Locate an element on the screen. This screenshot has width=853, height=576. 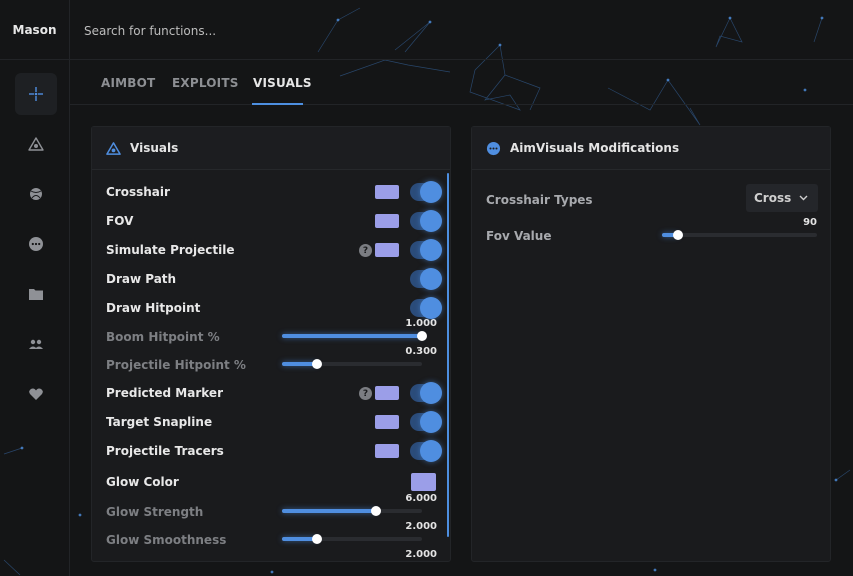
fov-color-swatch is located at coordinates (387, 221).